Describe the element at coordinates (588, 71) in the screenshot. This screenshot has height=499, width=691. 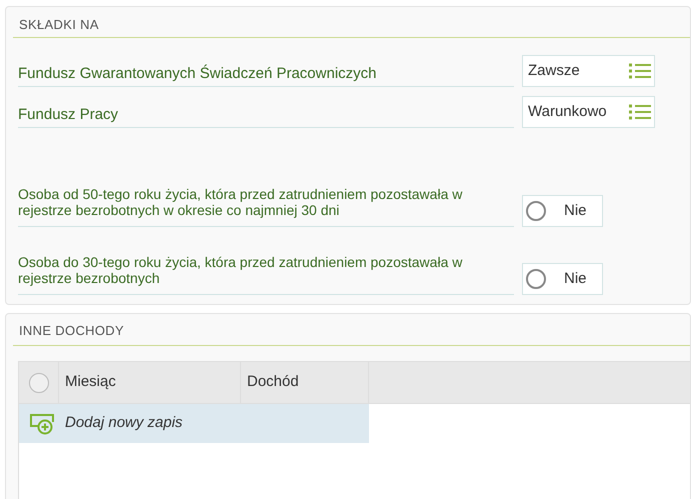
I see `dropdown: Zawsze` at that location.